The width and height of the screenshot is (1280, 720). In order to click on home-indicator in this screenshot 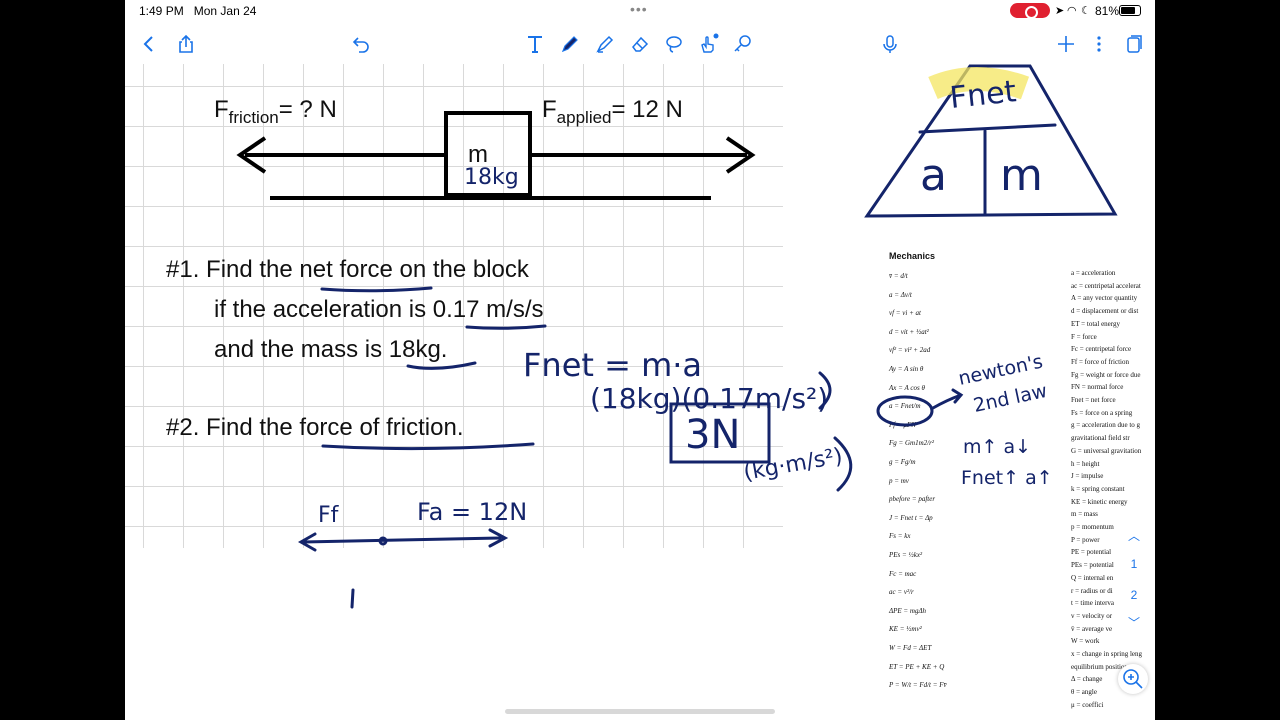, I will do `click(640, 711)`.